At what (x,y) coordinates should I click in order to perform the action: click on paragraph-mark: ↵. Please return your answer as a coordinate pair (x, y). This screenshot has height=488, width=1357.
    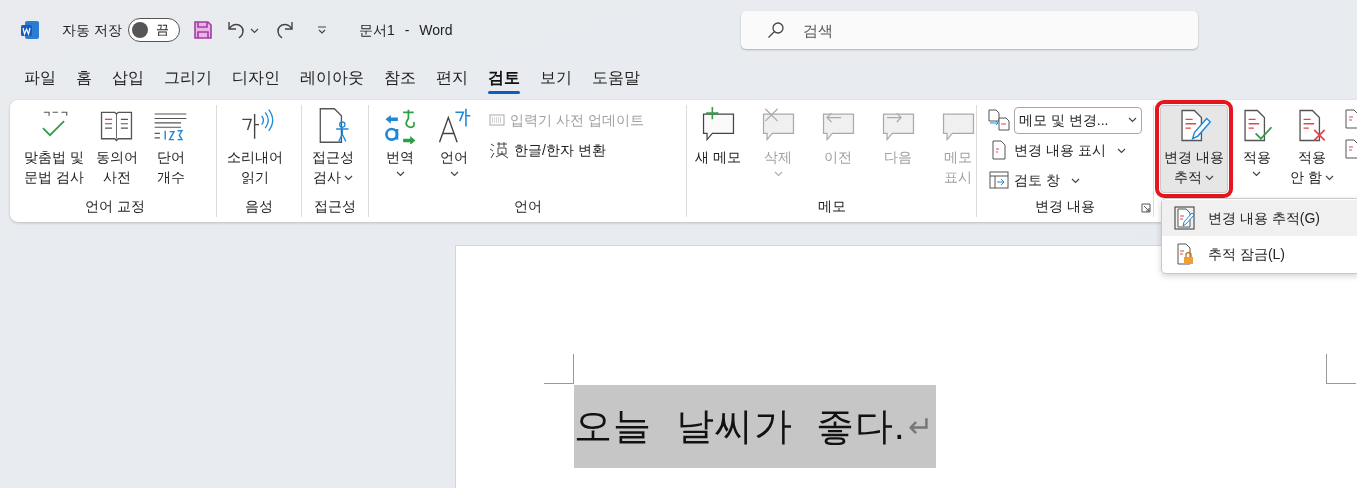
    Looking at the image, I should click on (920, 427).